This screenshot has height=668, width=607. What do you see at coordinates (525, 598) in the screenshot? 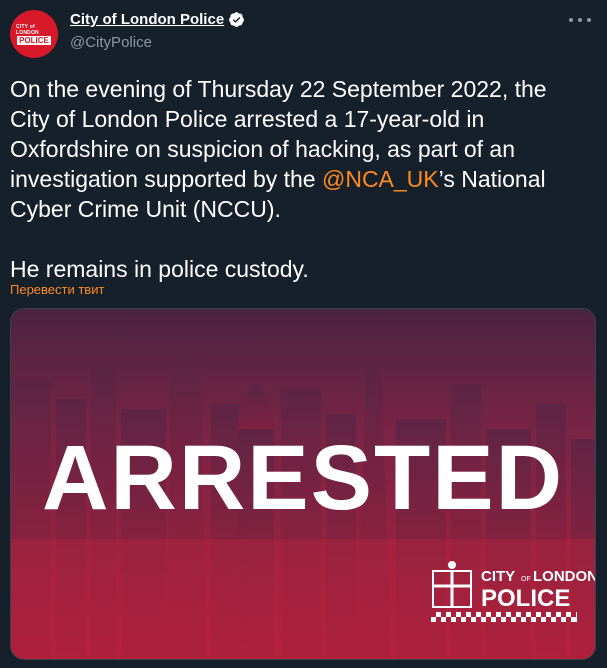
I see `logo-line2: POLICE` at bounding box center [525, 598].